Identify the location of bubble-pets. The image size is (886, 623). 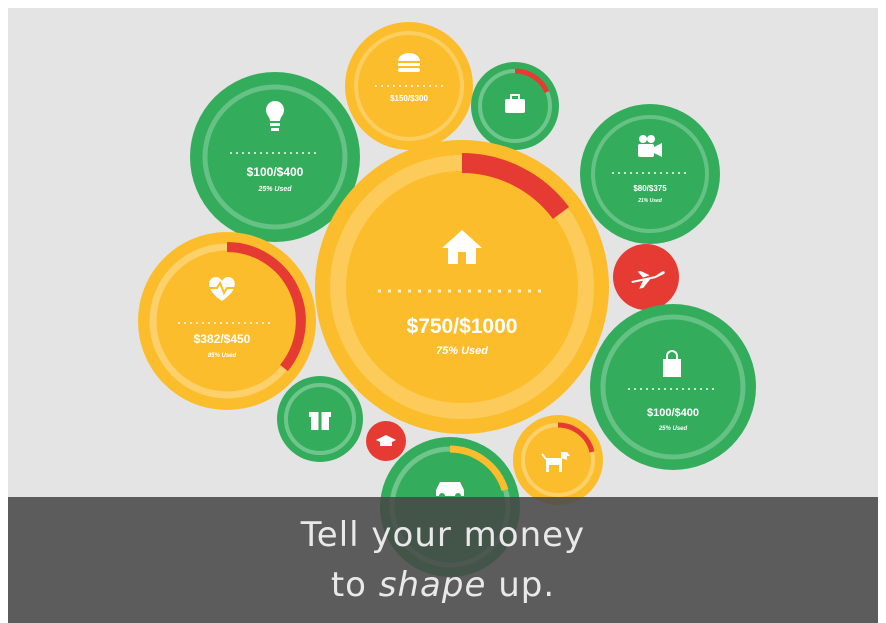
(558, 460).